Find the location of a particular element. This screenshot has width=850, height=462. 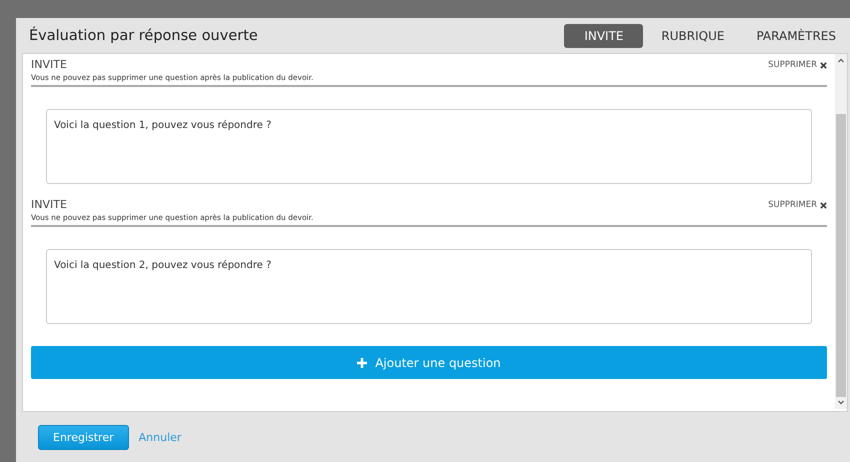

tab: INVITE is located at coordinates (604, 36).